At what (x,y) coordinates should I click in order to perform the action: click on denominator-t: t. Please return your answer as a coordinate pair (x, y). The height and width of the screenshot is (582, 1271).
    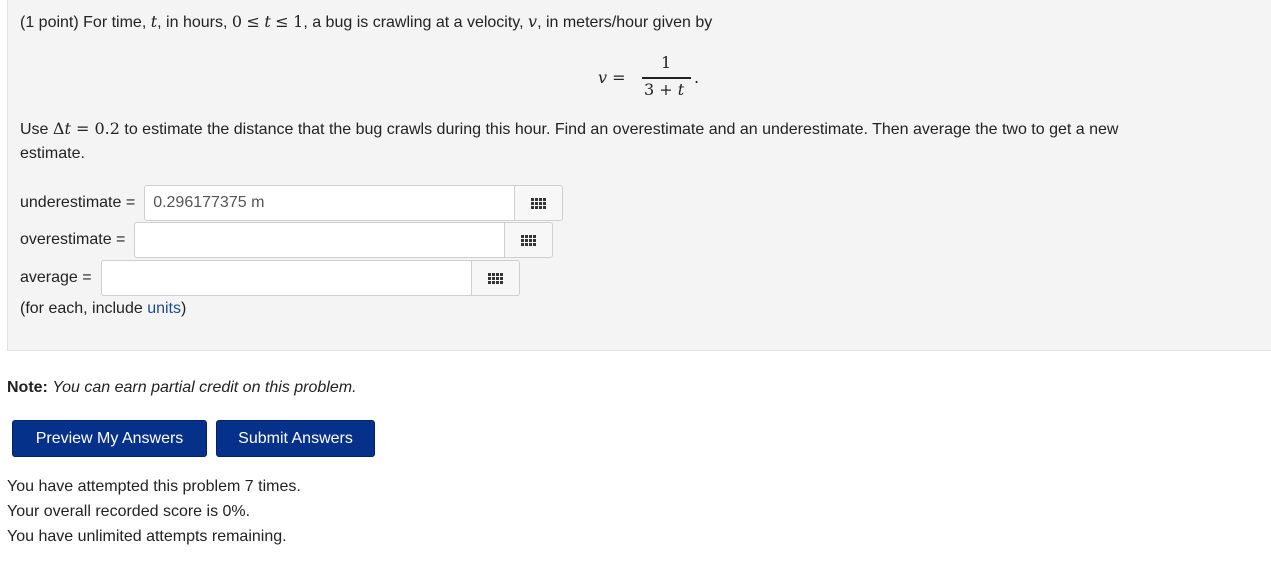
    Looking at the image, I should click on (681, 89).